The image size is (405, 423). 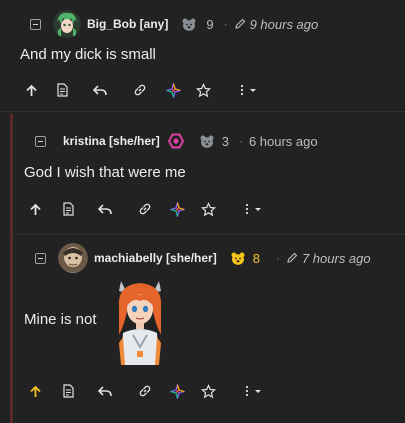 I want to click on username: Big_Bob [any], so click(x=127, y=24).